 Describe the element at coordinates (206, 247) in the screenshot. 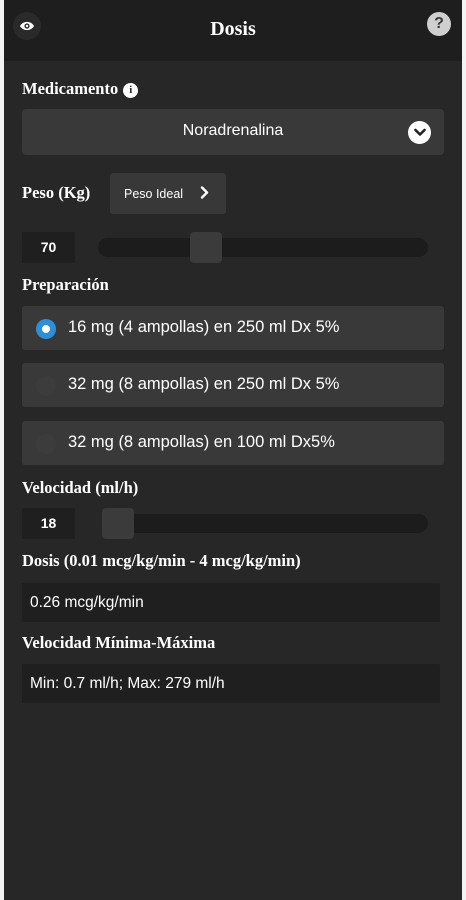

I see `peso-slider-thumb` at that location.